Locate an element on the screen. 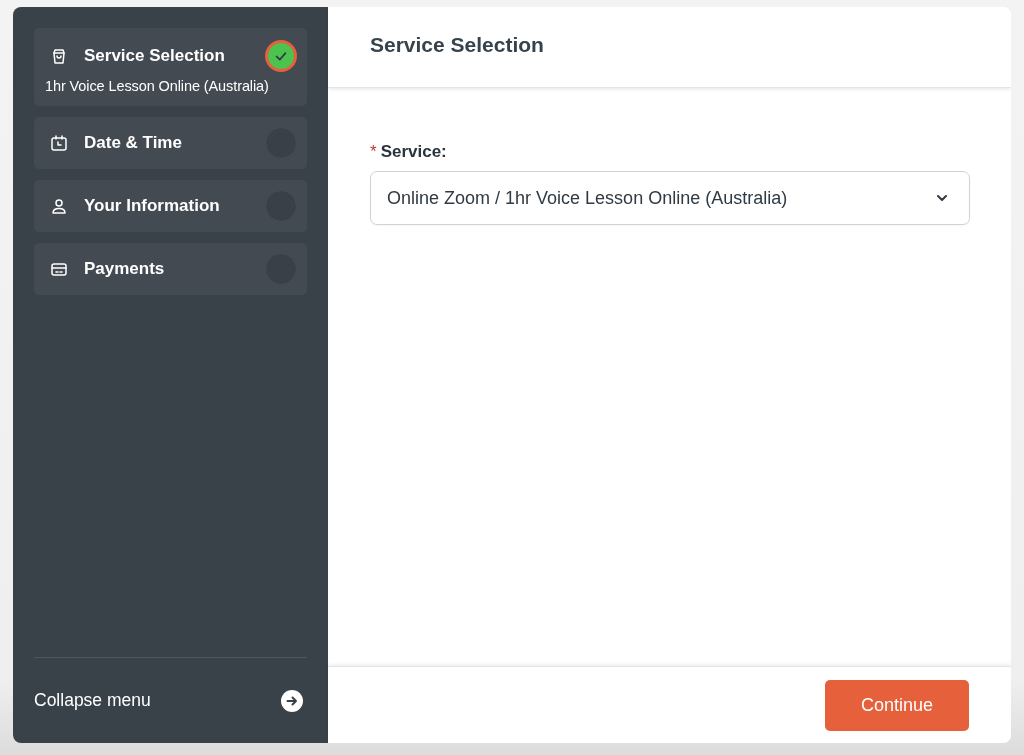  page-title: Service Selection is located at coordinates (457, 45).